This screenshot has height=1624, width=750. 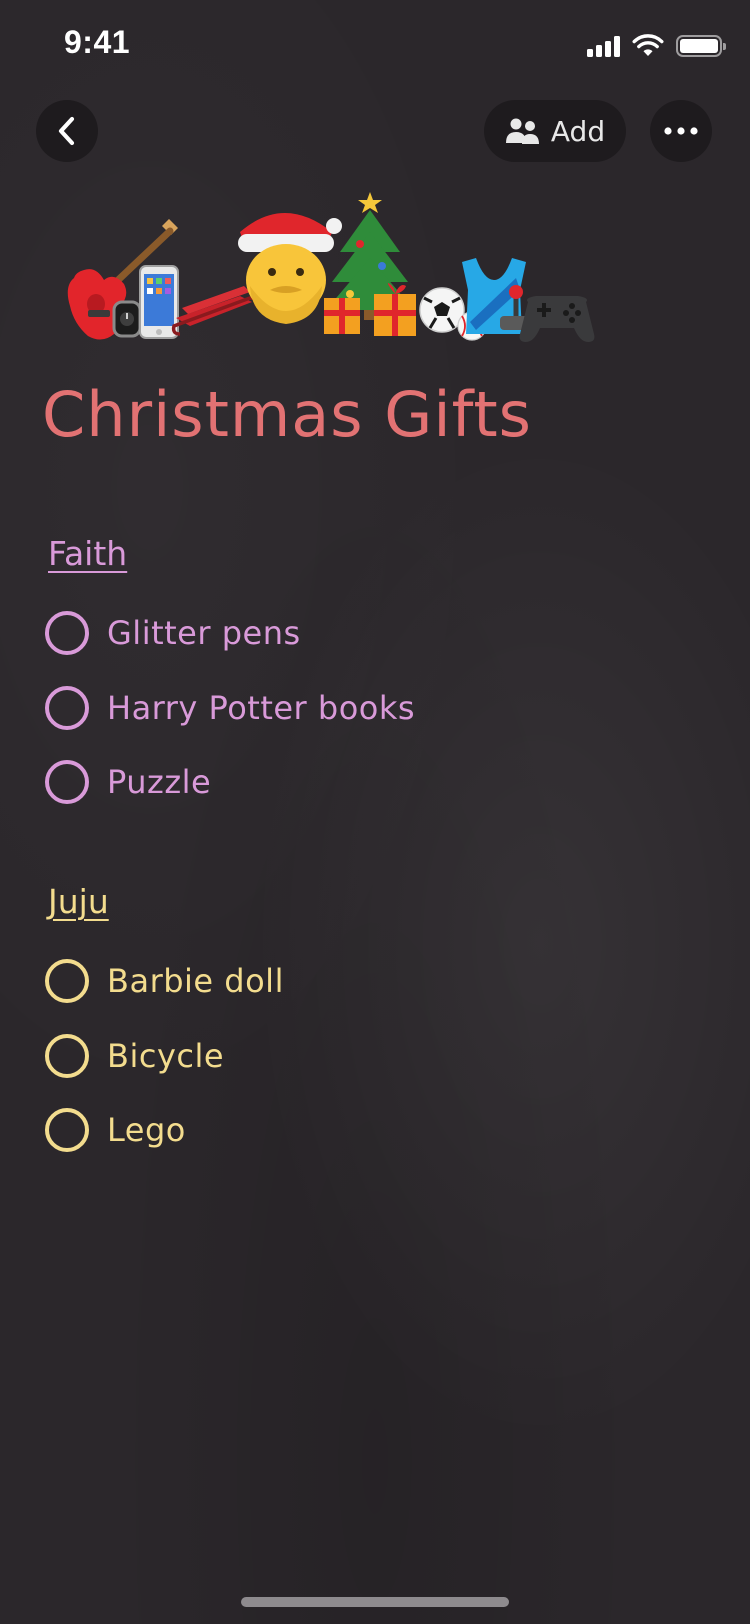 I want to click on checklist-item: Barbie doll, so click(x=164, y=981).